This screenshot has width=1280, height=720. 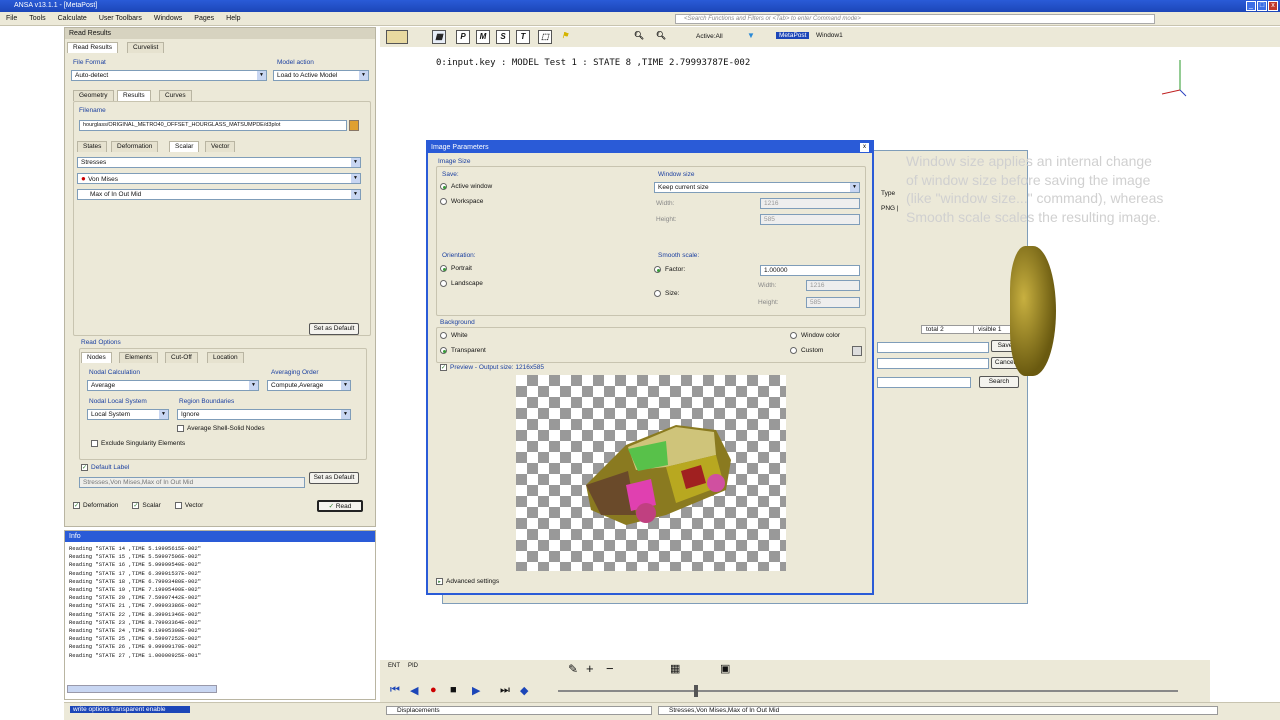 What do you see at coordinates (999, 382) in the screenshot?
I see `search-button: Search` at bounding box center [999, 382].